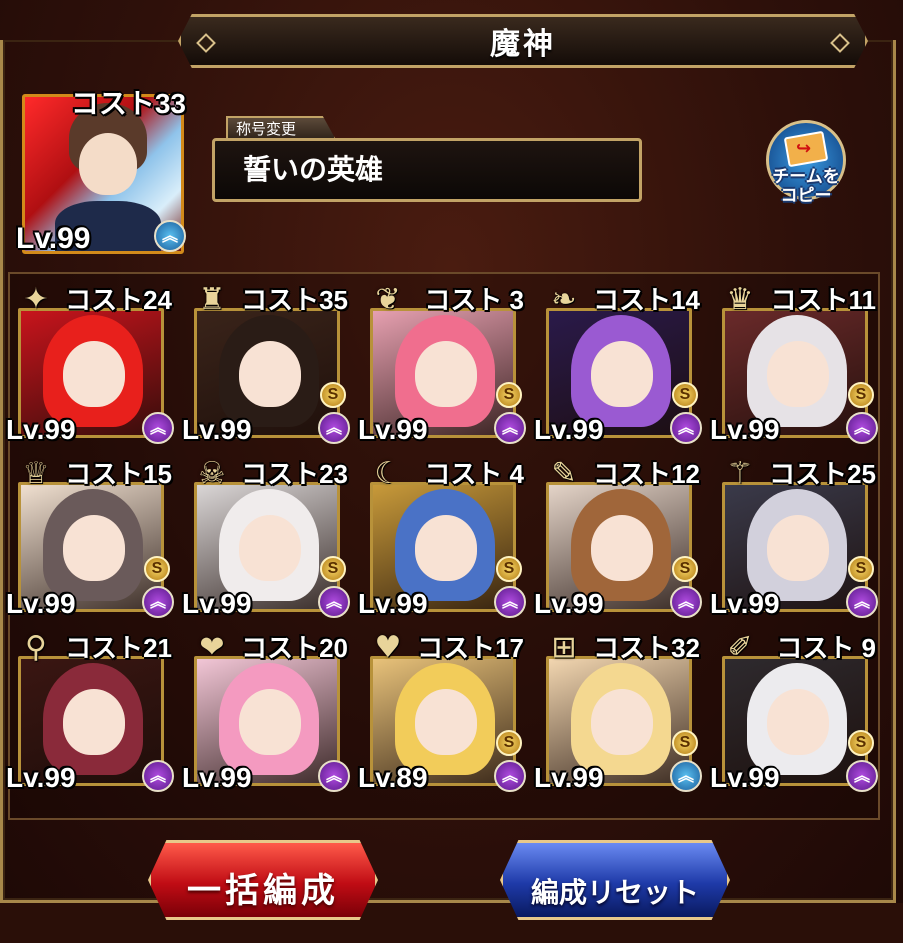 This screenshot has height=943, width=903. Describe the element at coordinates (646, 300) in the screenshot. I see `unit-cost: コスト14` at that location.